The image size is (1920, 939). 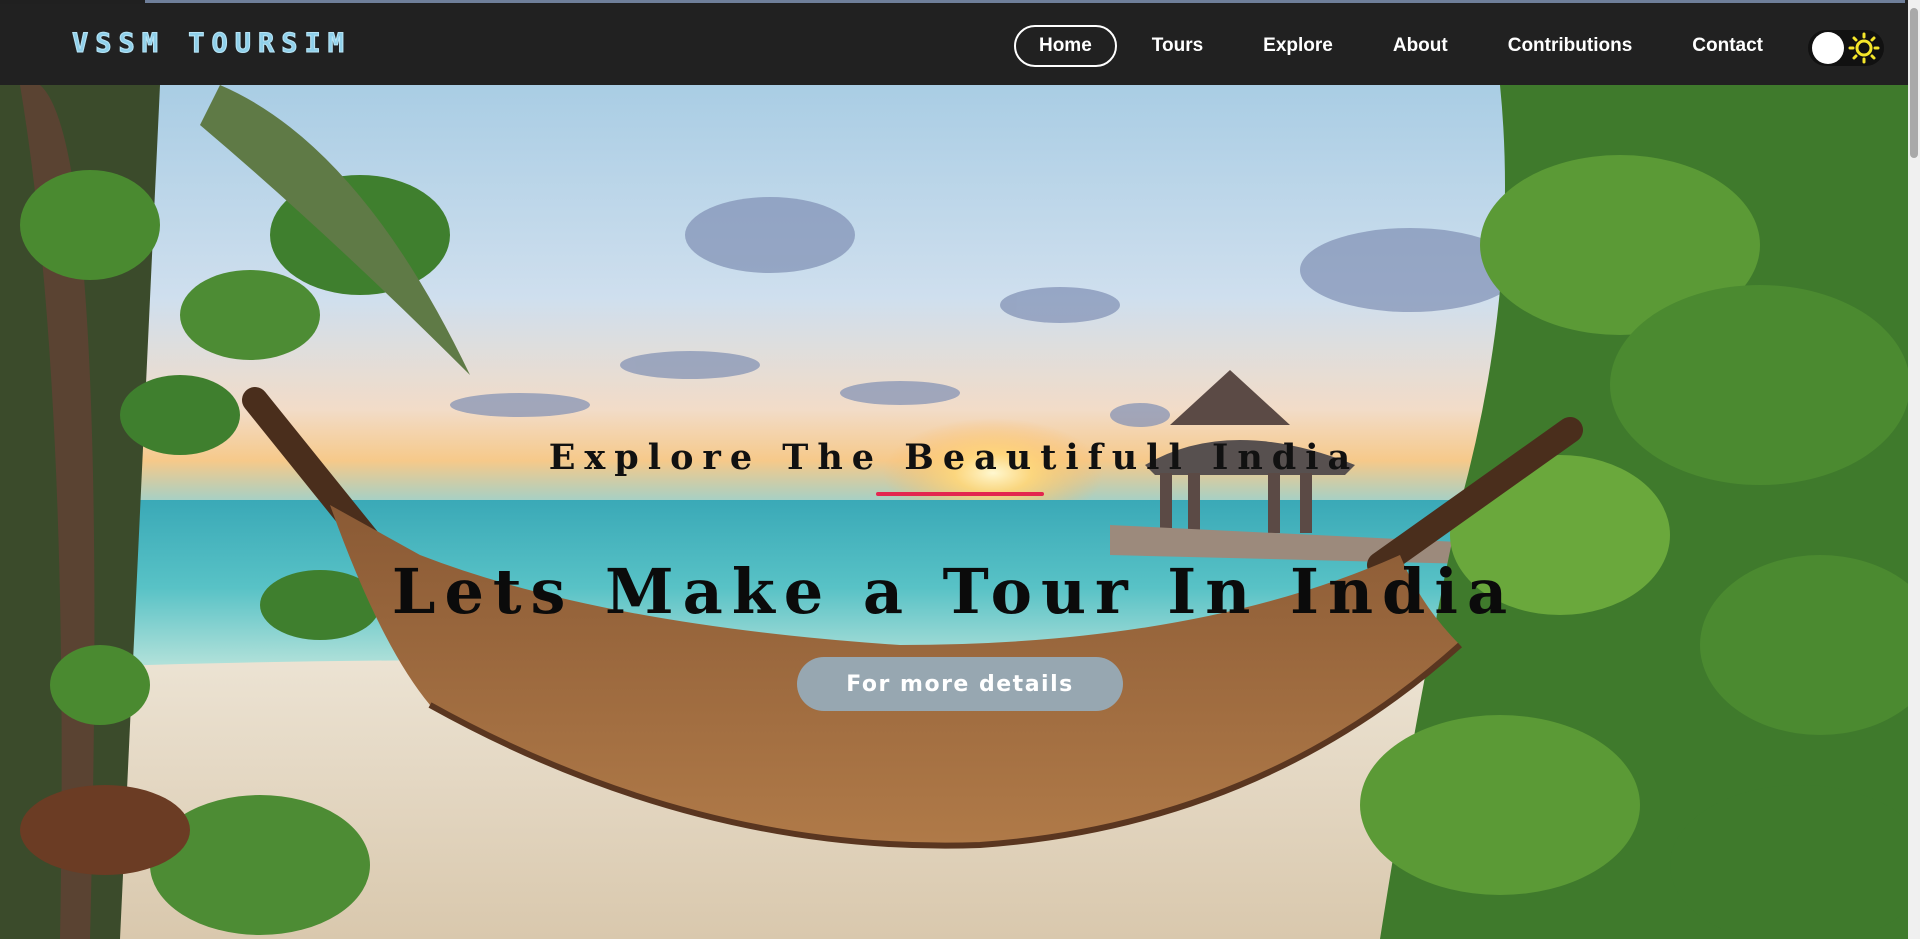 I want to click on toggle-knob, so click(x=1828, y=48).